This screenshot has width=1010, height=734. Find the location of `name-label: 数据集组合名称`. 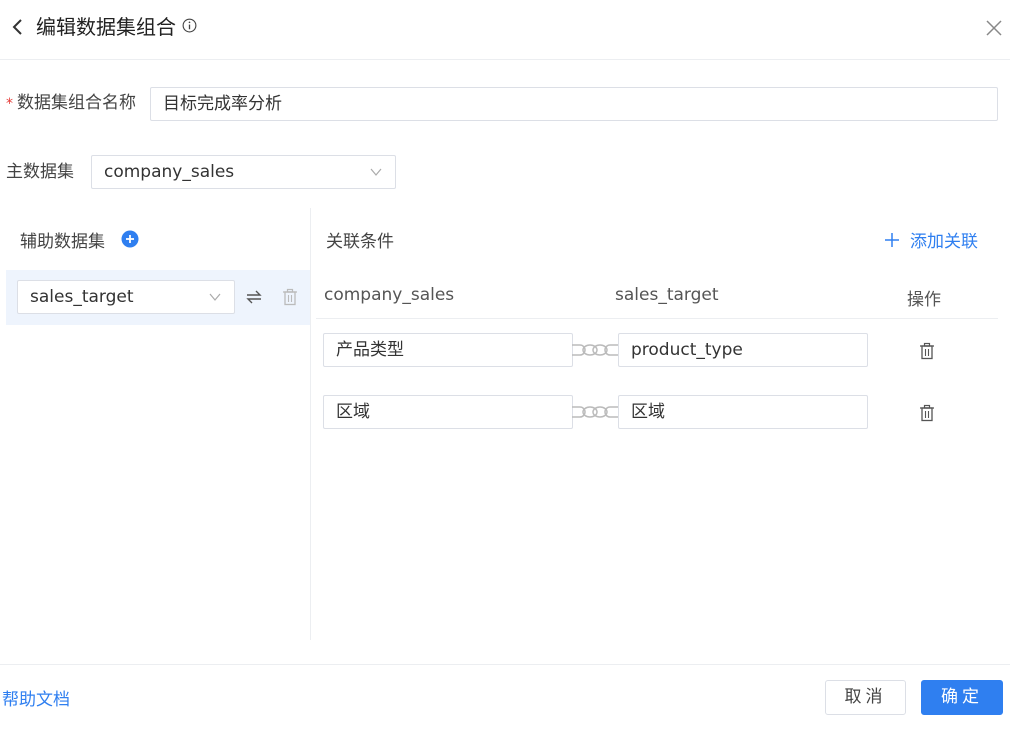

name-label: 数据集组合名称 is located at coordinates (76, 103).